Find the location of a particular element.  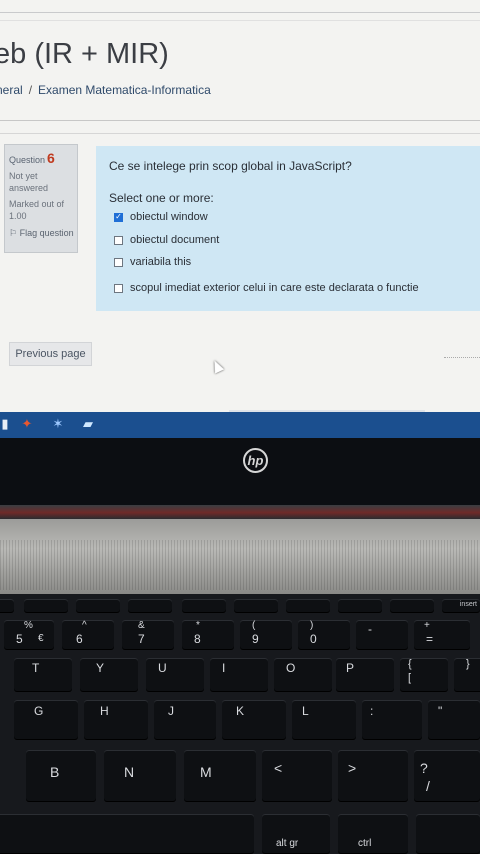

flag-question-button: ⚐ Flag question is located at coordinates (41, 233).